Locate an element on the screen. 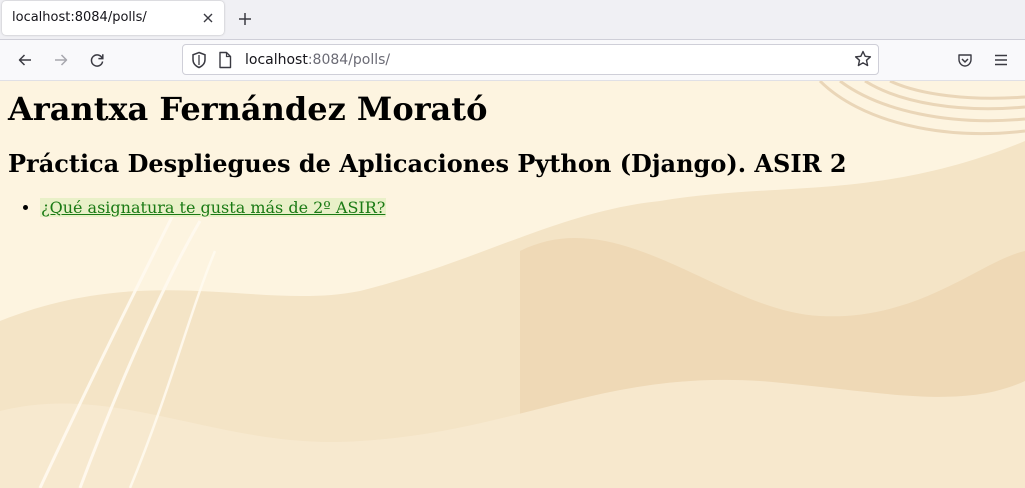  forward-arrow-icon is located at coordinates (61, 60).